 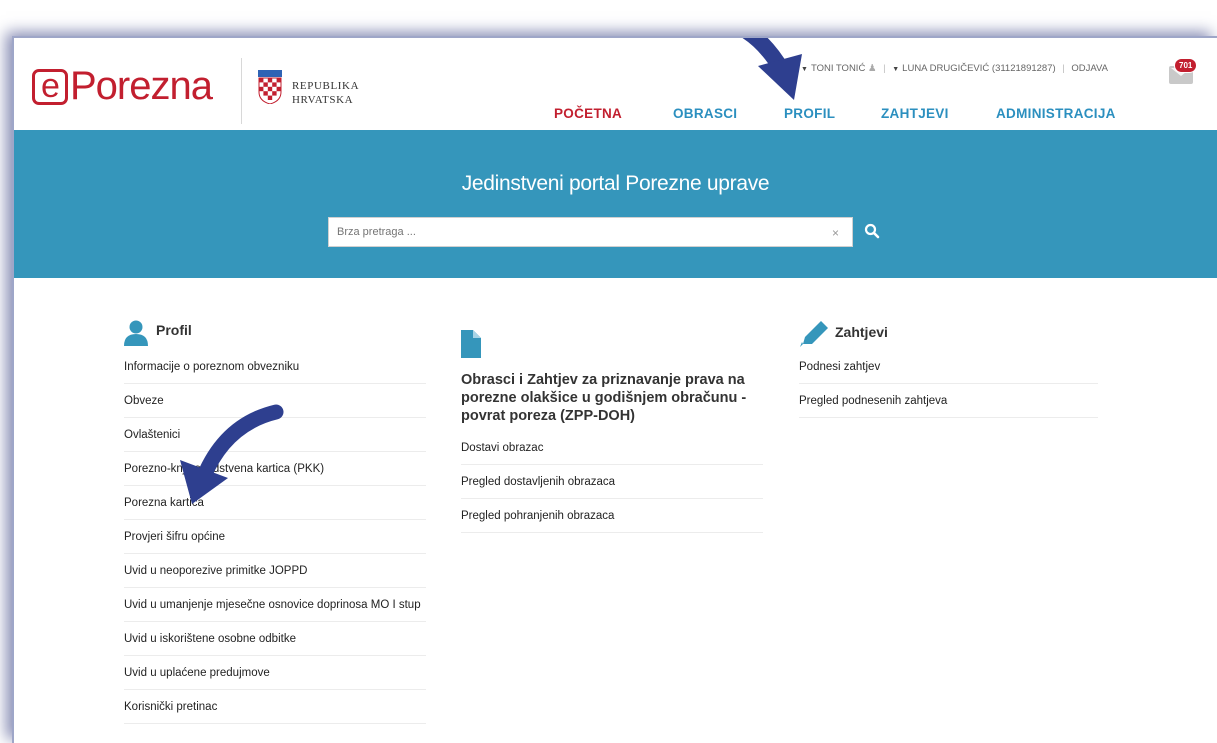 What do you see at coordinates (872, 231) in the screenshot?
I see `search-icon` at bounding box center [872, 231].